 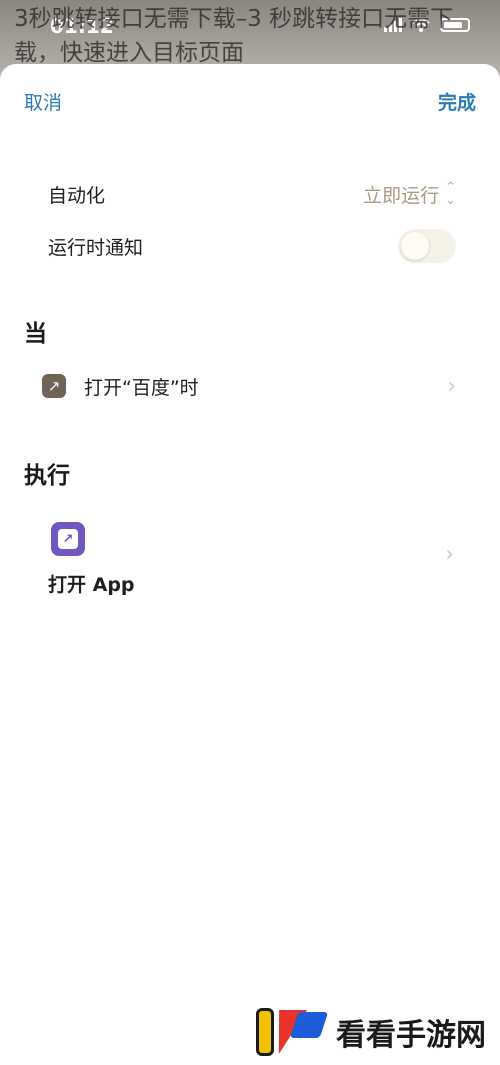 What do you see at coordinates (401, 195) in the screenshot?
I see `automation-mode-value: 立即运行` at bounding box center [401, 195].